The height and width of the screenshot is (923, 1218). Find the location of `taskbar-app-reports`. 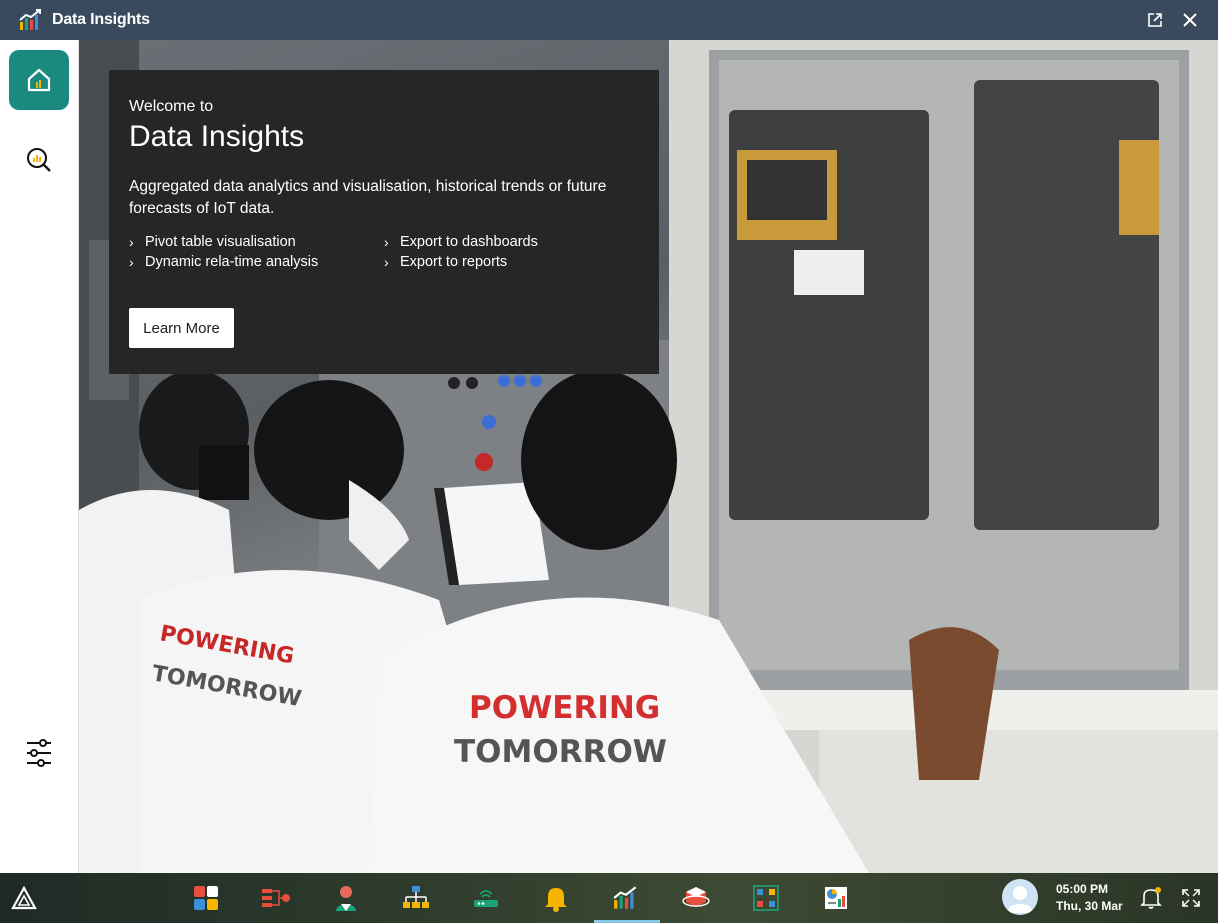

taskbar-app-reports is located at coordinates (836, 898).